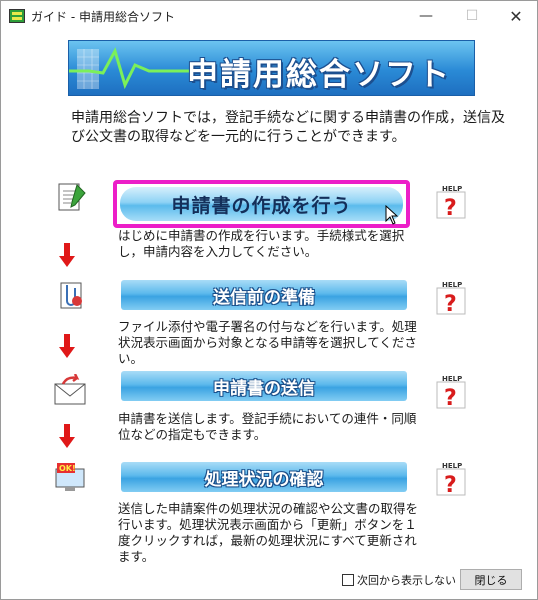  What do you see at coordinates (103, 17) in the screenshot?
I see `window-title: ガイド - 申請用総合ソフト` at bounding box center [103, 17].